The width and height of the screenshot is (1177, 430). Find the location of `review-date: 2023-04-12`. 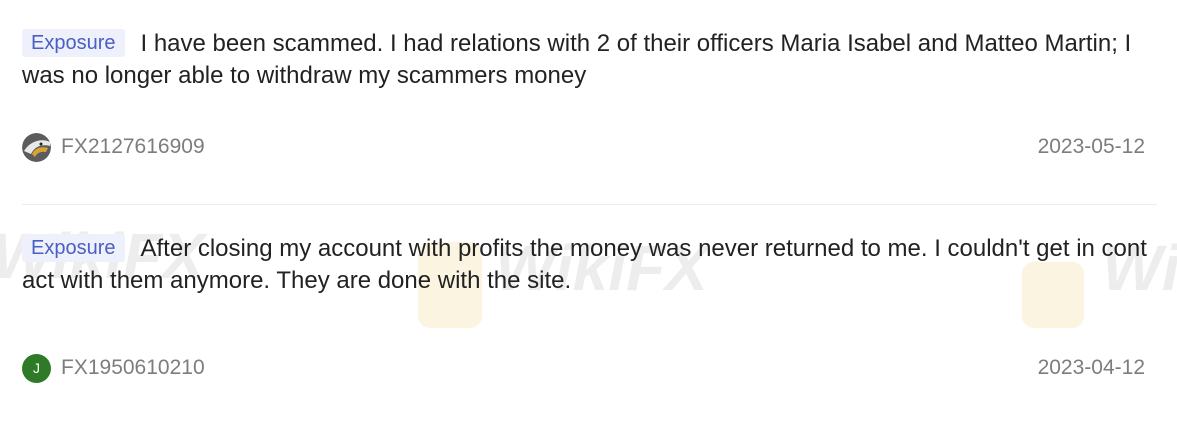

review-date: 2023-04-12 is located at coordinates (1091, 367).